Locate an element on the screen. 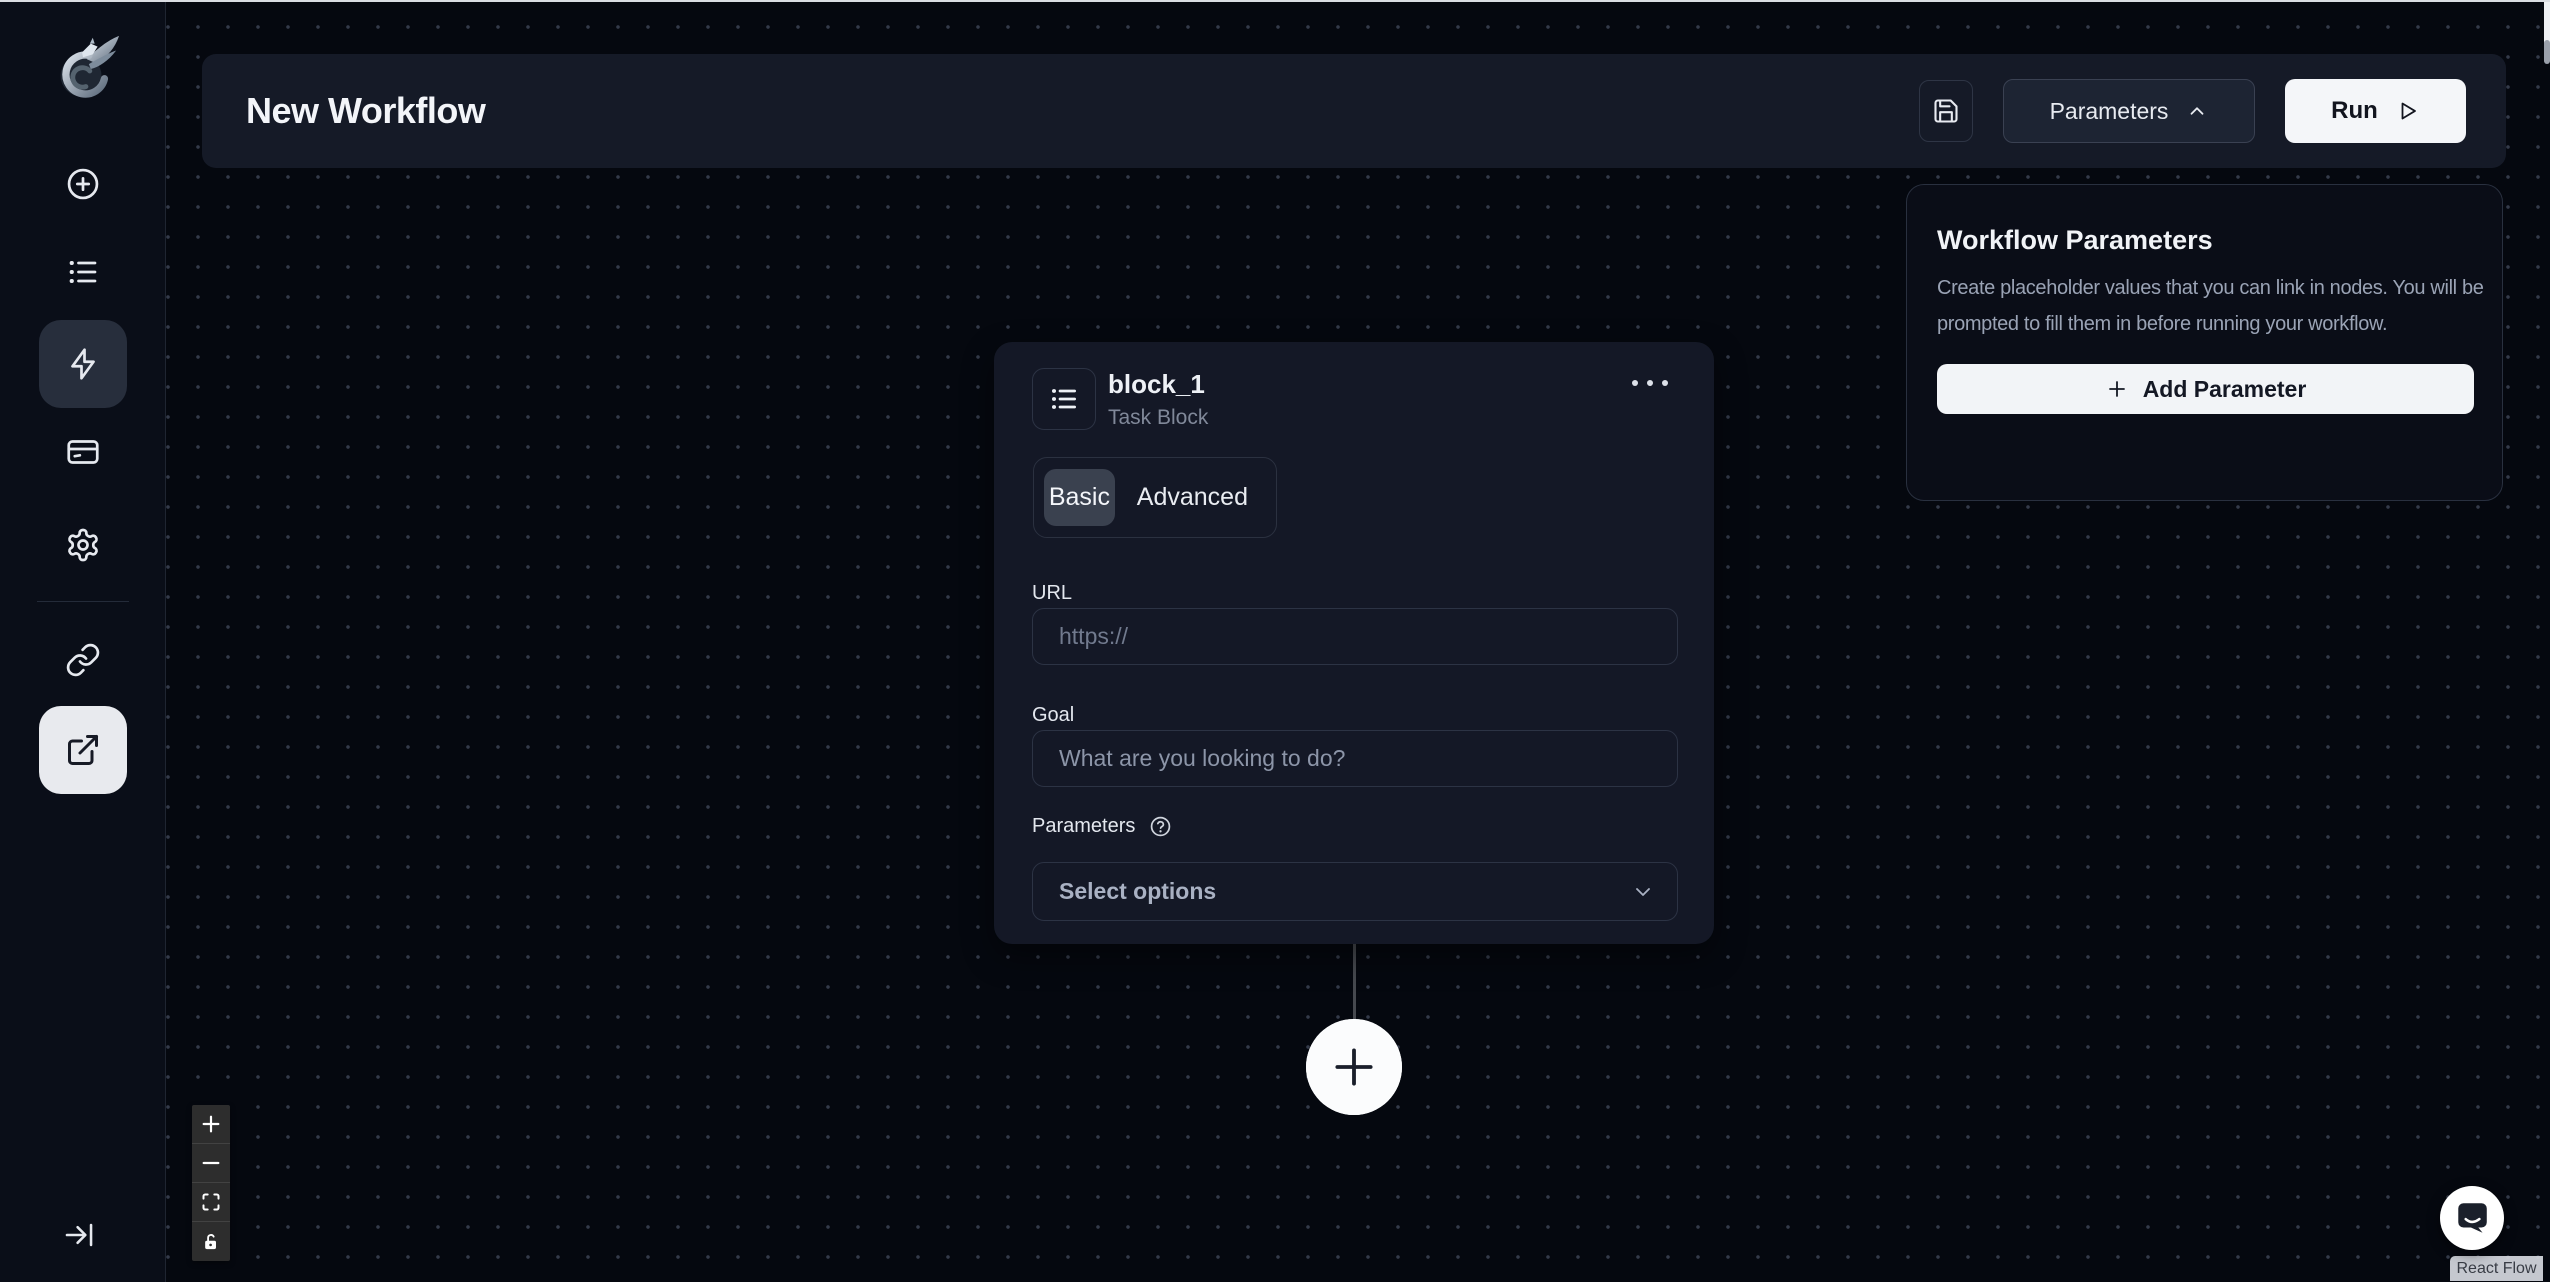 This screenshot has height=1282, width=2550. external-link-icon is located at coordinates (83, 750).